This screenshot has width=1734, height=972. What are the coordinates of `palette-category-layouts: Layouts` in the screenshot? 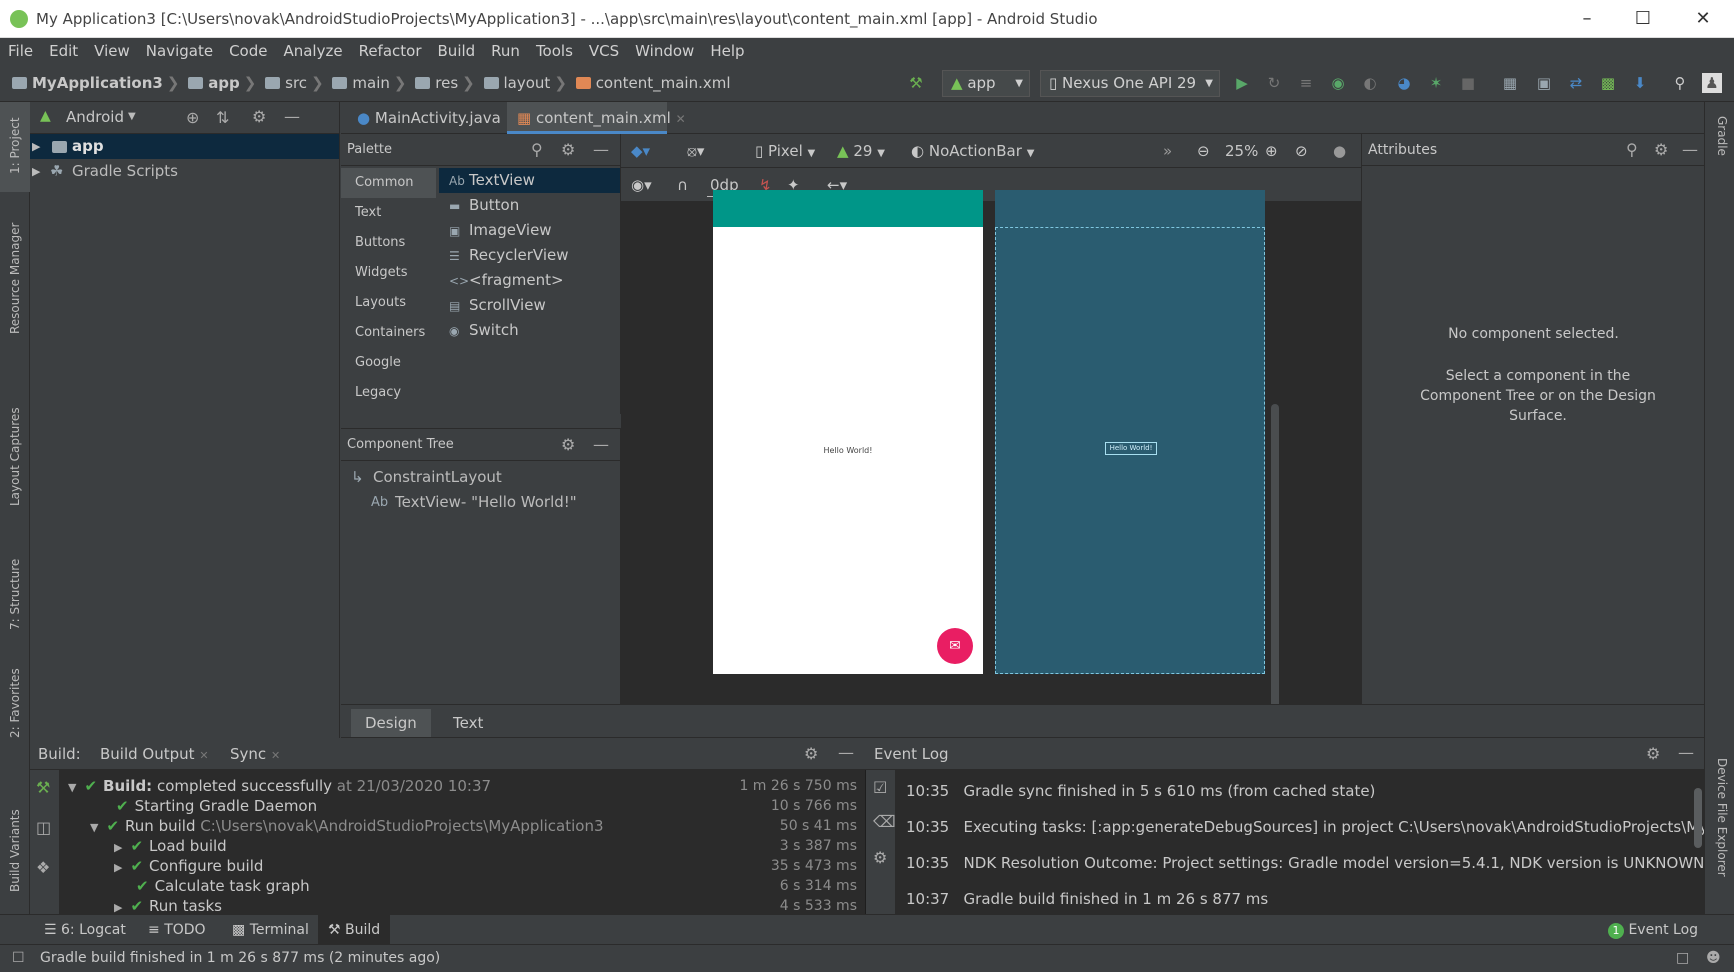 It's located at (388, 303).